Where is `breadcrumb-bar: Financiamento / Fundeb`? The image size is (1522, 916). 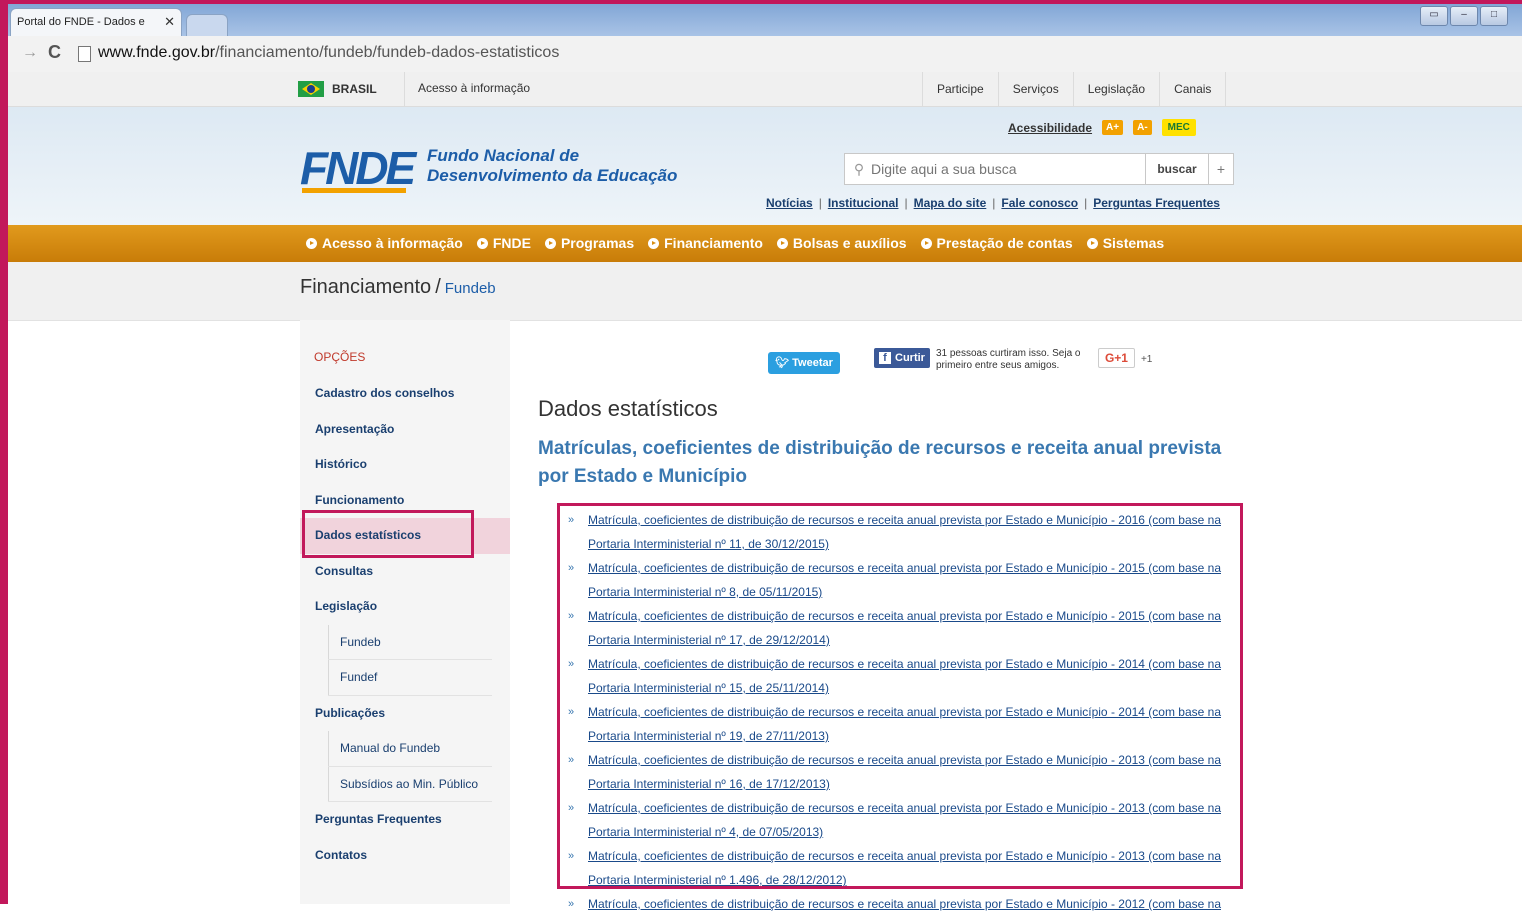
breadcrumb-bar: Financiamento / Fundeb is located at coordinates (761, 291).